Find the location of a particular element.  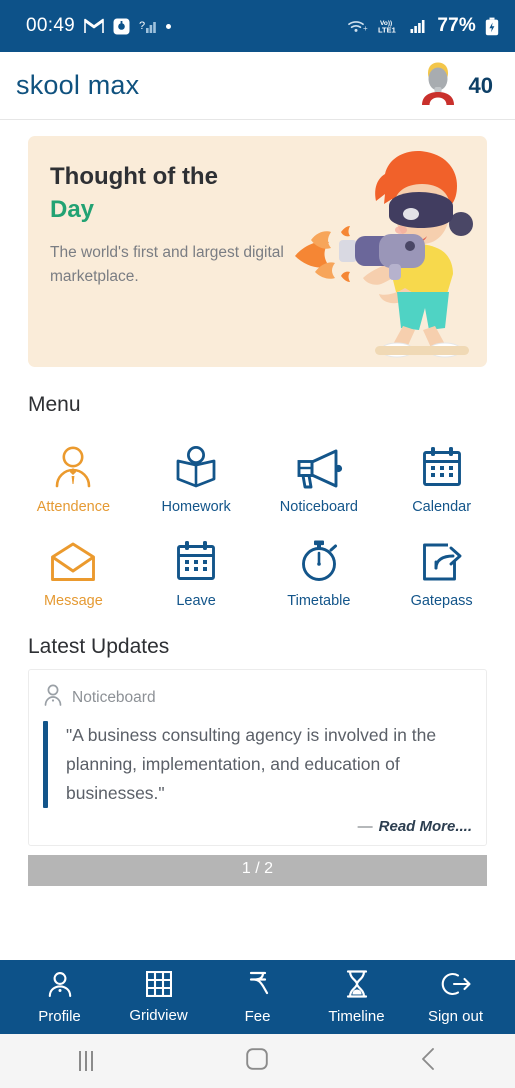

battery-icon is located at coordinates (492, 26).